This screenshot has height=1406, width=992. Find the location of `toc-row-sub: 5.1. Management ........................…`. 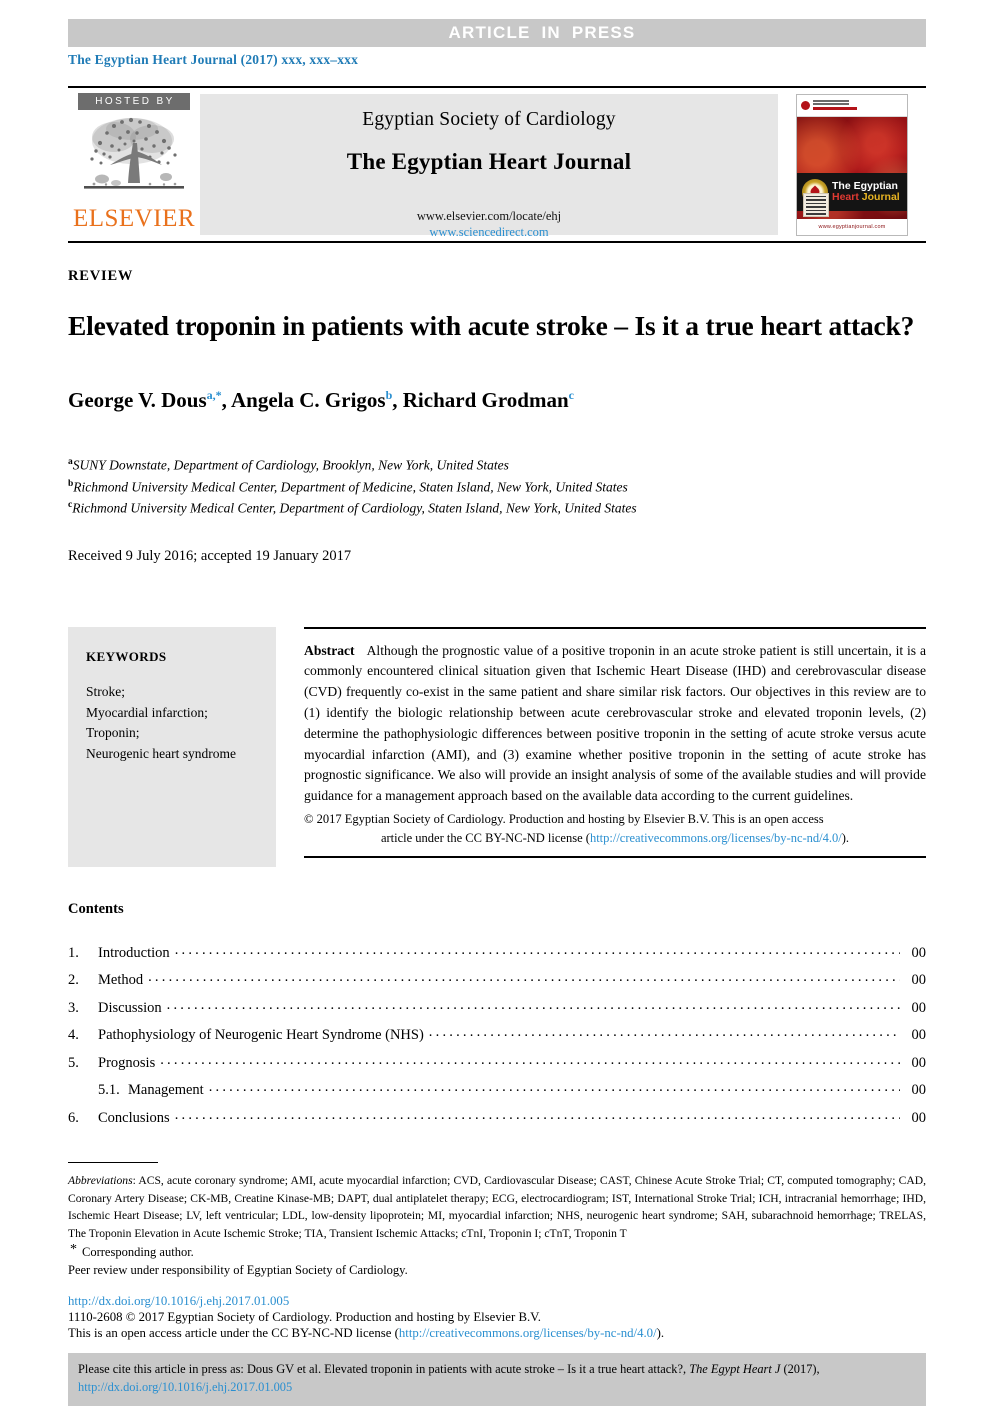

toc-row-sub: 5.1. Management ........................… is located at coordinates (497, 1091).